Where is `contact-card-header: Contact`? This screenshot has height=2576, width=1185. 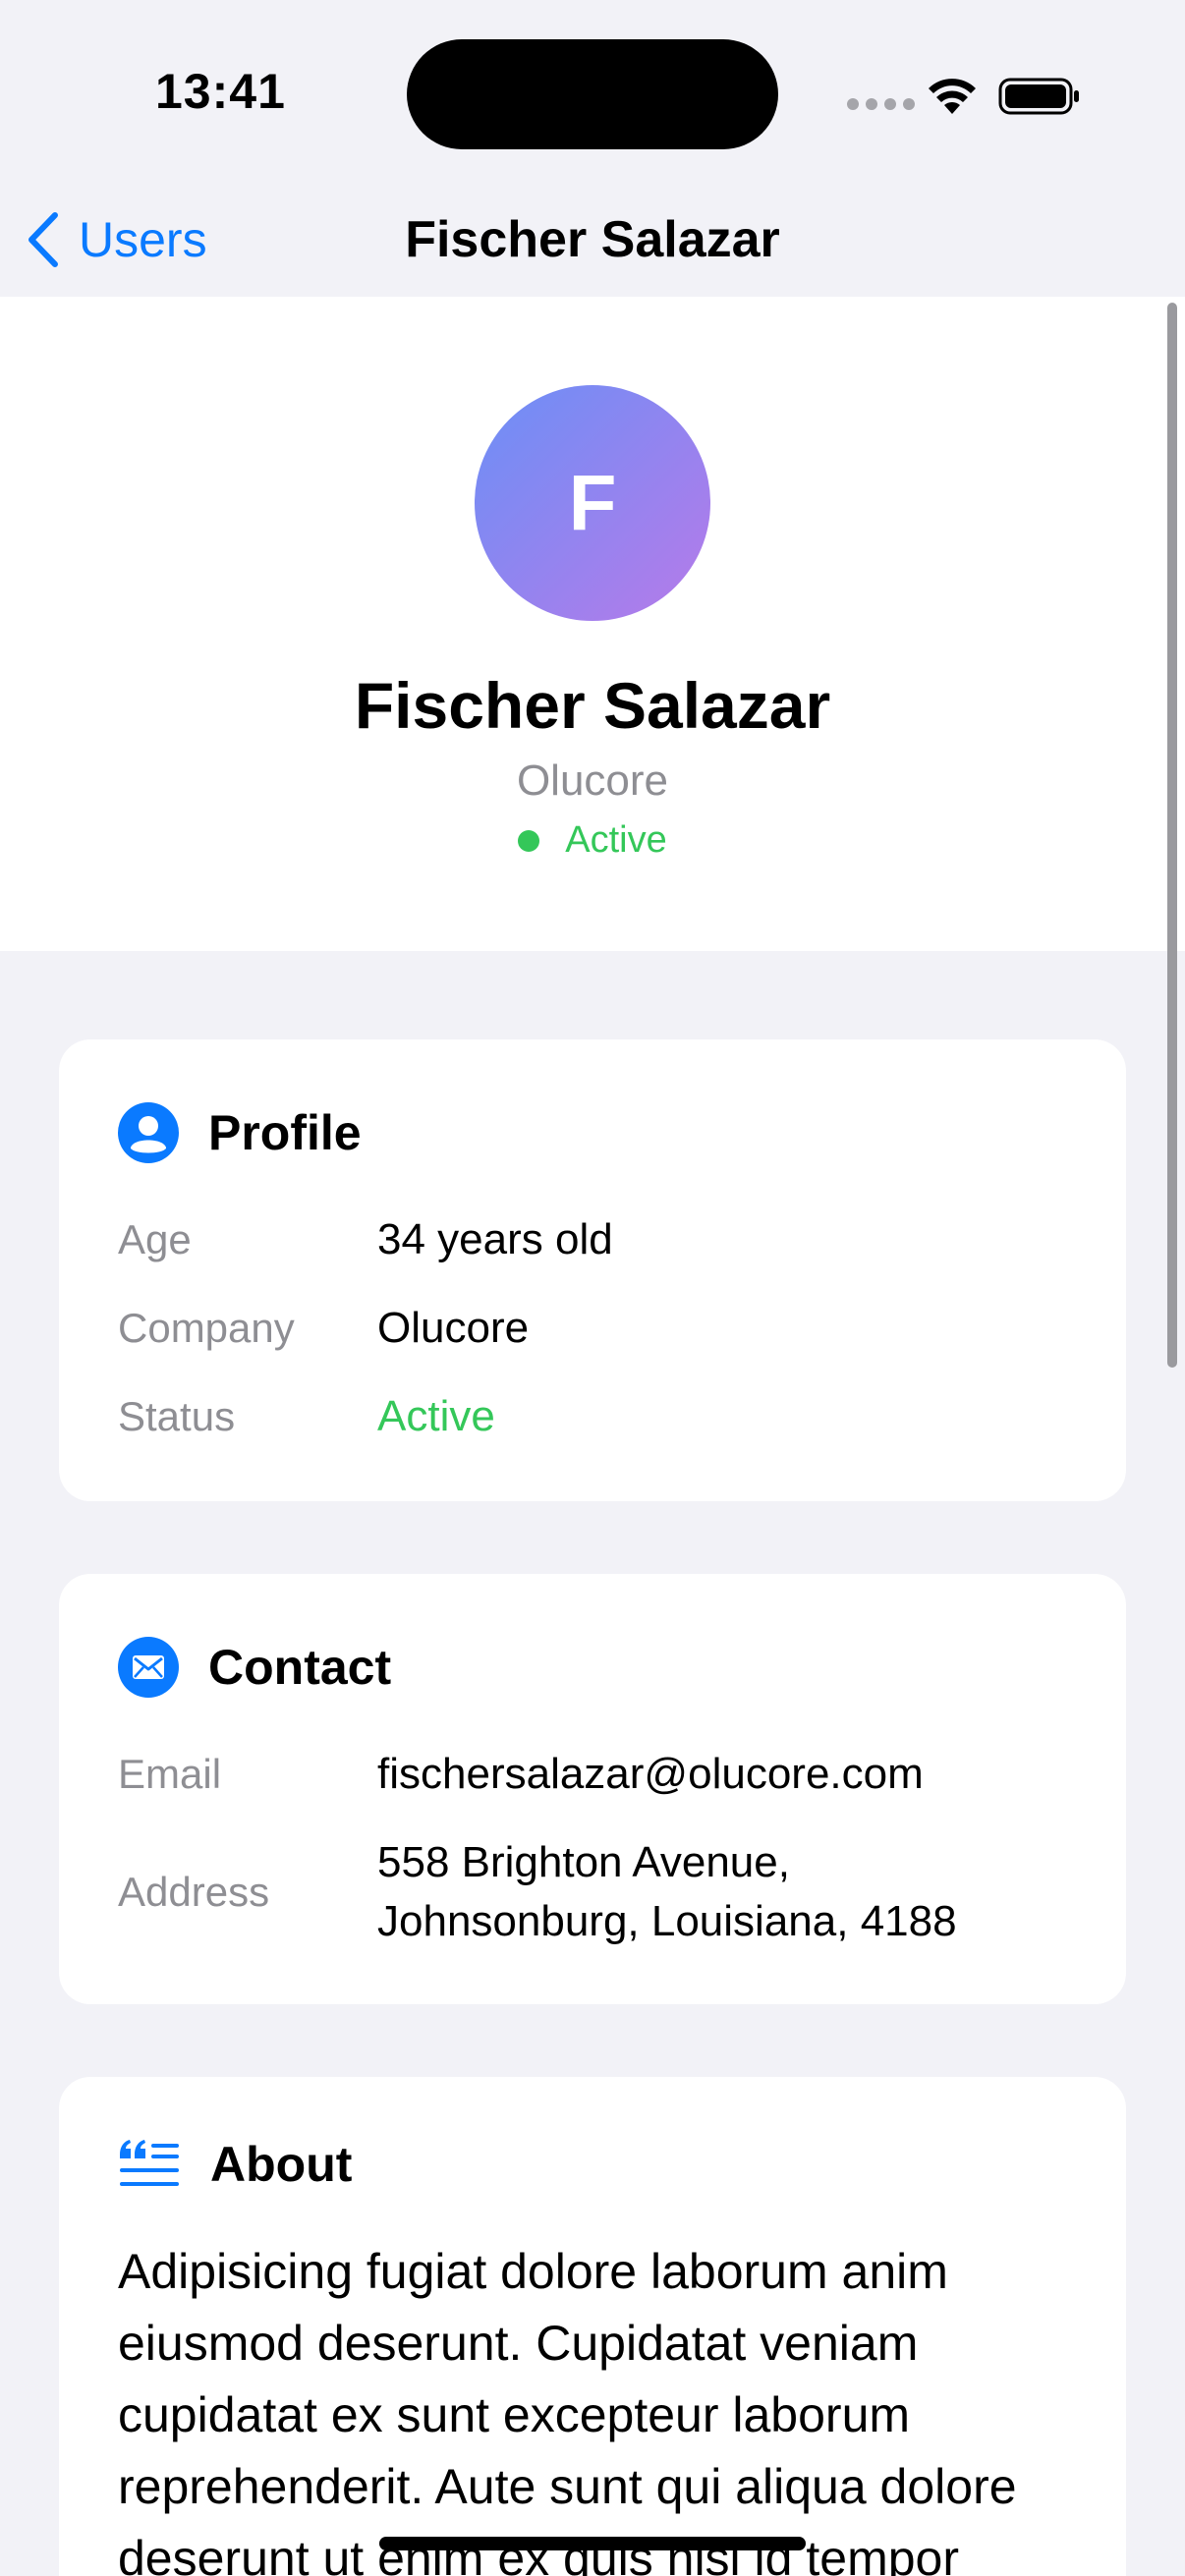
contact-card-header: Contact is located at coordinates (255, 1667).